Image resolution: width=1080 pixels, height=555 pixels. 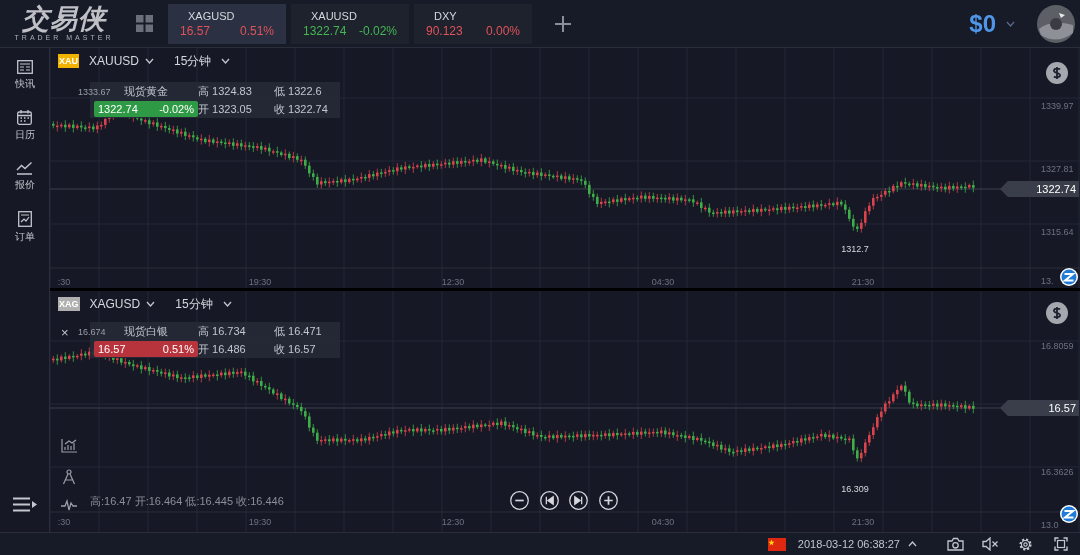 What do you see at coordinates (69, 505) in the screenshot?
I see `wave-icon` at bounding box center [69, 505].